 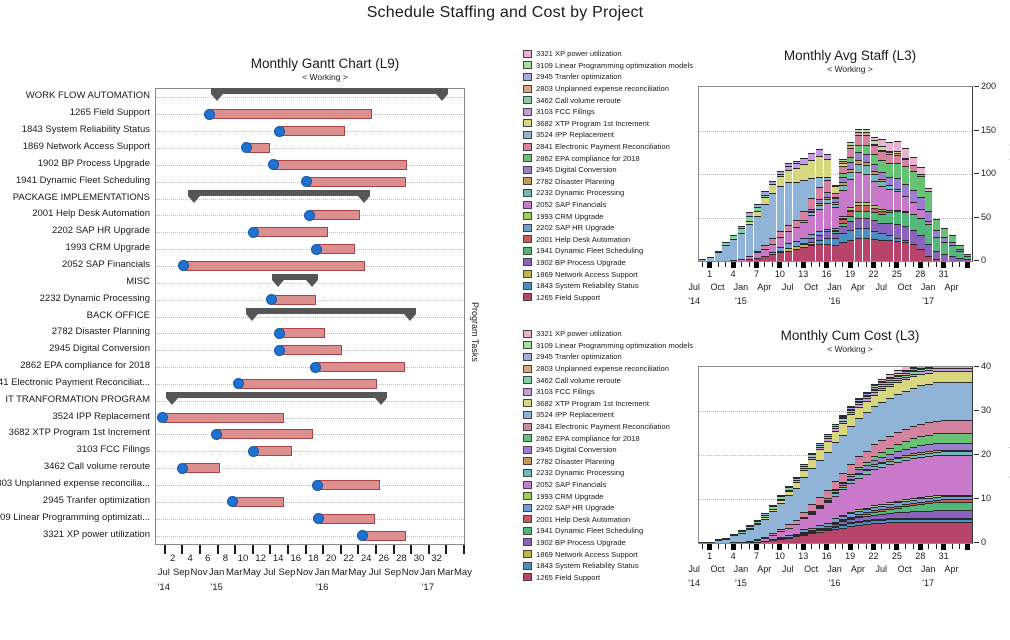 I want to click on gantt-task-label: 2782 Disaster Planning, so click(x=101, y=332).